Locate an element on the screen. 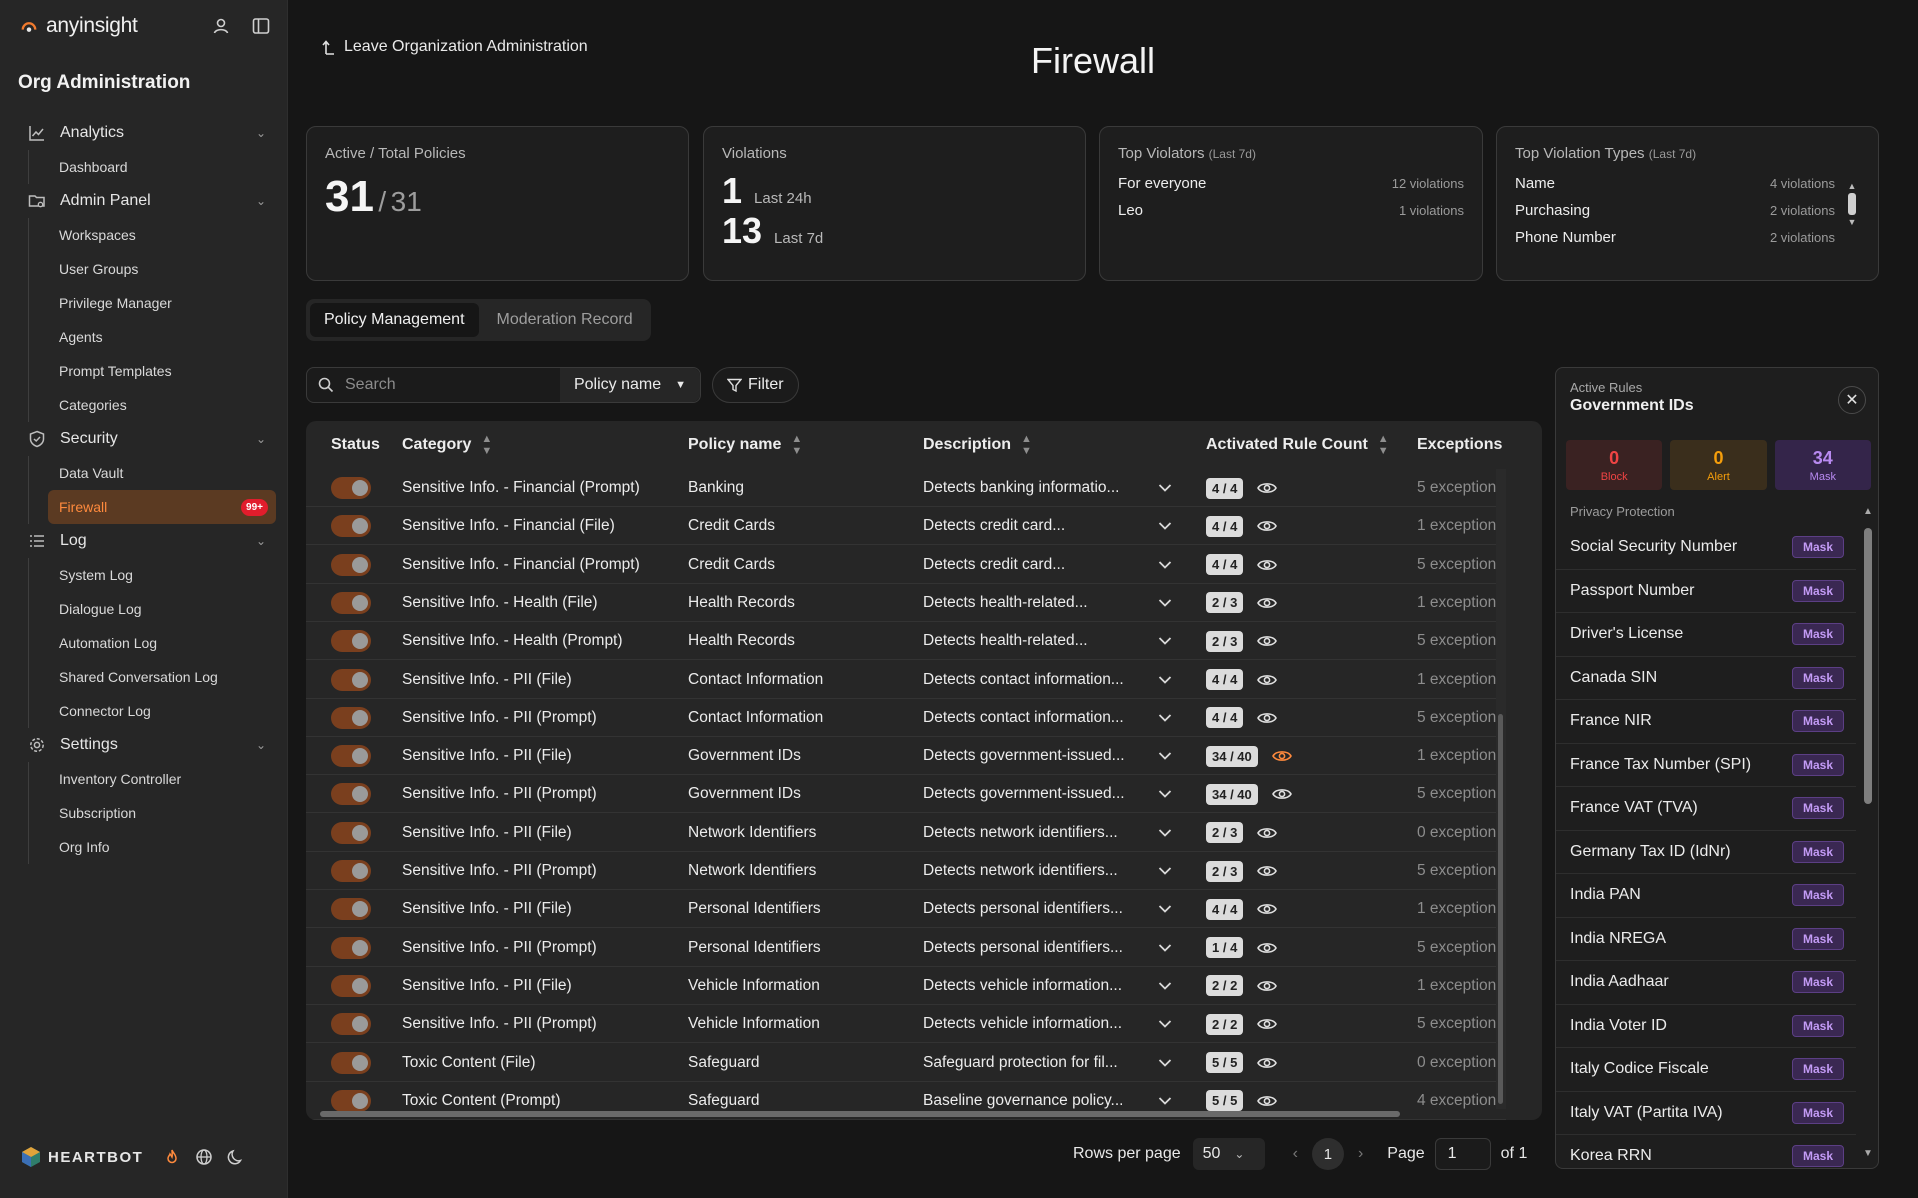  tab-moderation-record: Moderation Record is located at coordinates (565, 320).